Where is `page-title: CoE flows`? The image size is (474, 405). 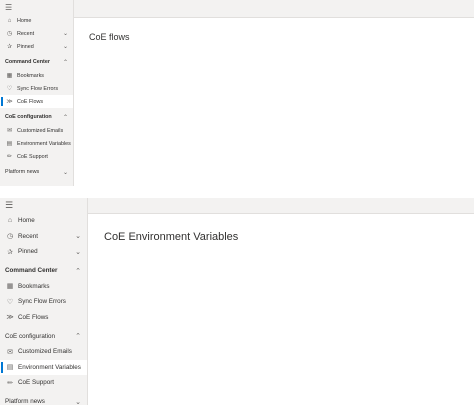 page-title: CoE flows is located at coordinates (109, 37).